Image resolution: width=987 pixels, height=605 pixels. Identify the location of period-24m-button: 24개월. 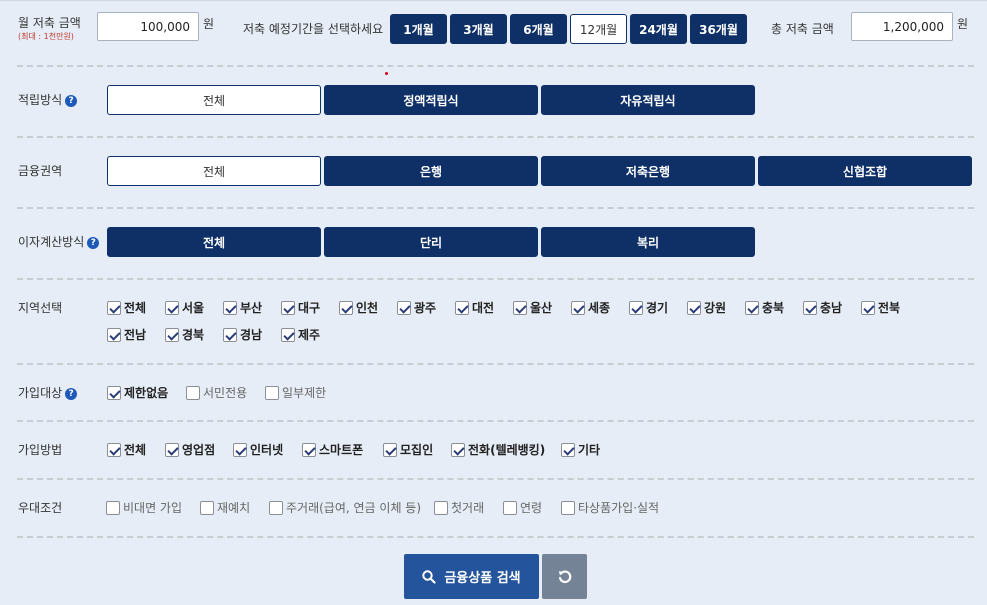
(658, 29).